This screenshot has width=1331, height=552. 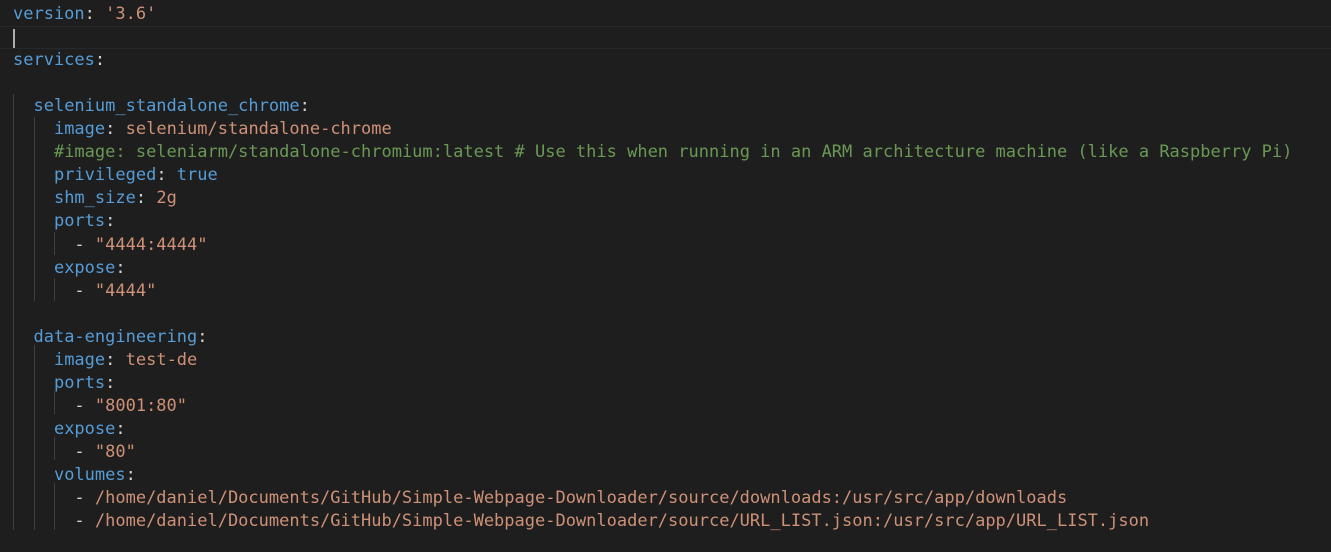 I want to click on code-line: privileged: true, so click(x=665, y=175).